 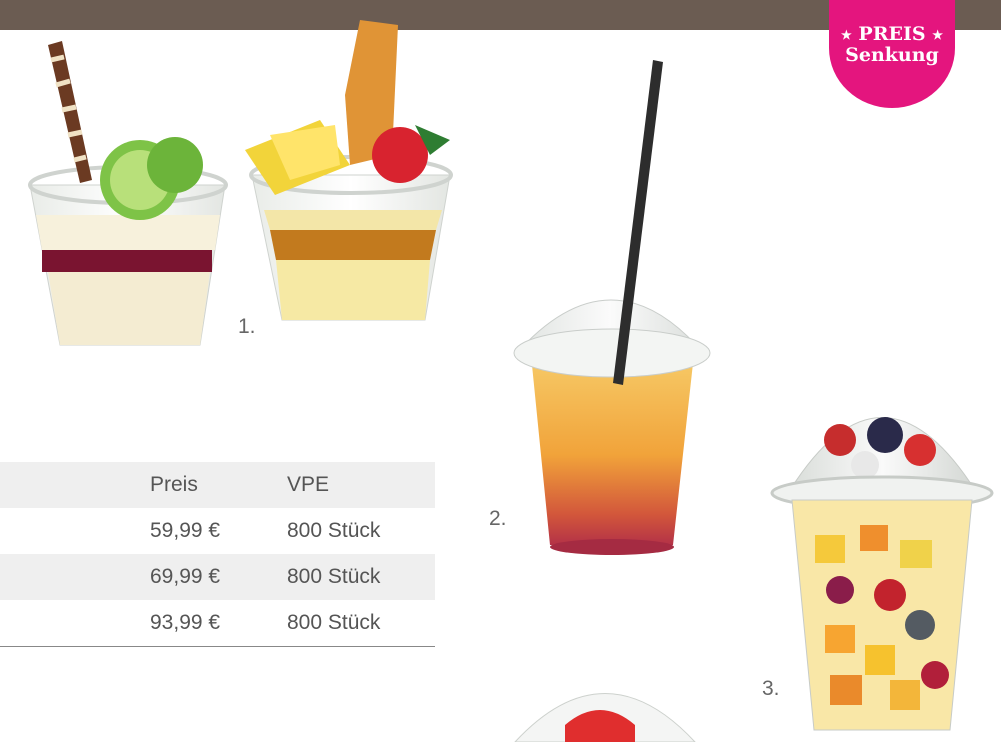 What do you see at coordinates (349, 170) in the screenshot?
I see `dessert-cup-right` at bounding box center [349, 170].